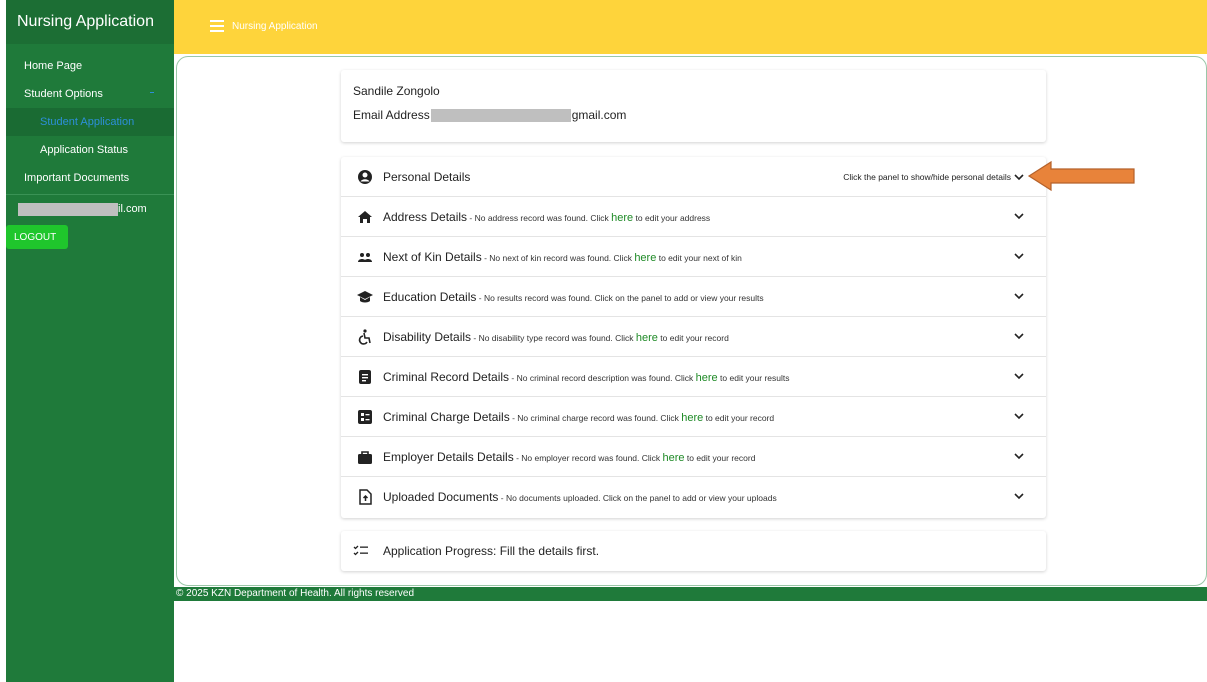  What do you see at coordinates (90, 178) in the screenshot?
I see `sidebar-item-important-documents: Important Documents` at bounding box center [90, 178].